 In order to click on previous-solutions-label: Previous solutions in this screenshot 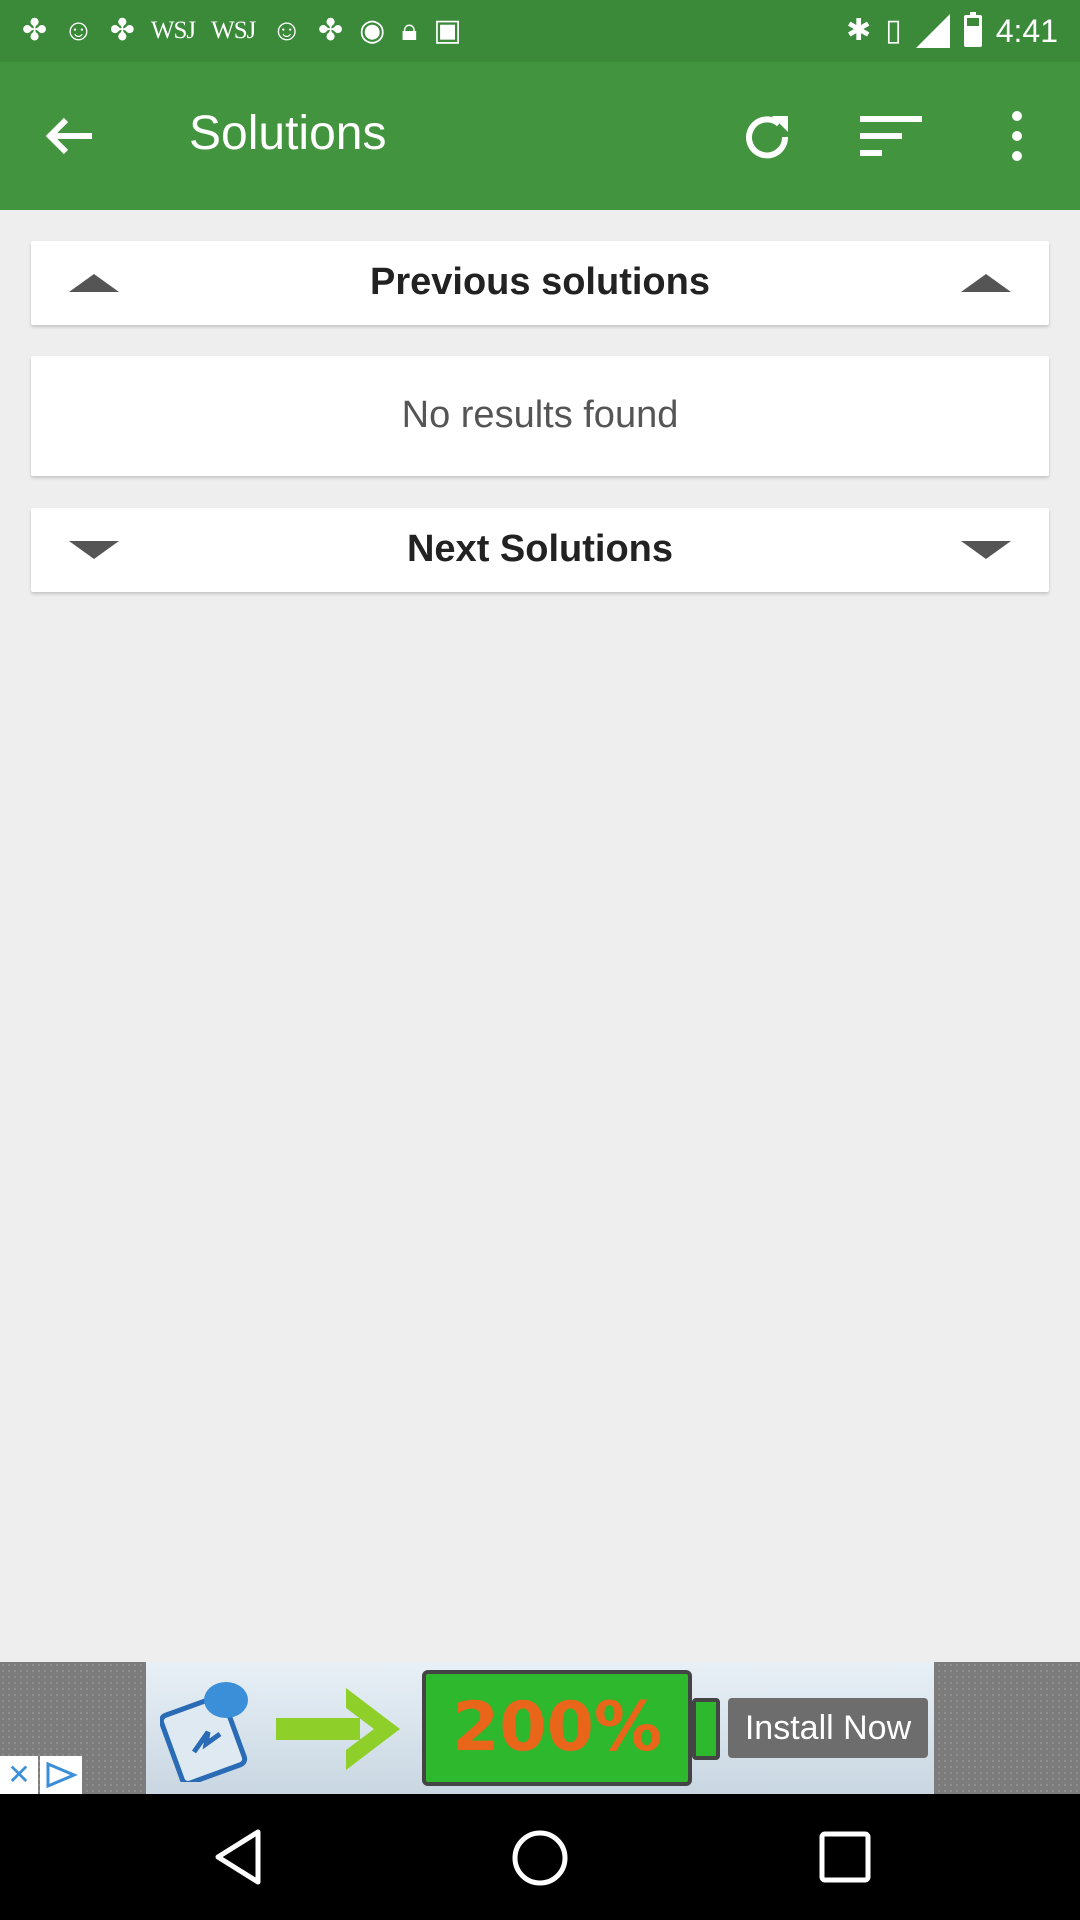, I will do `click(540, 282)`.